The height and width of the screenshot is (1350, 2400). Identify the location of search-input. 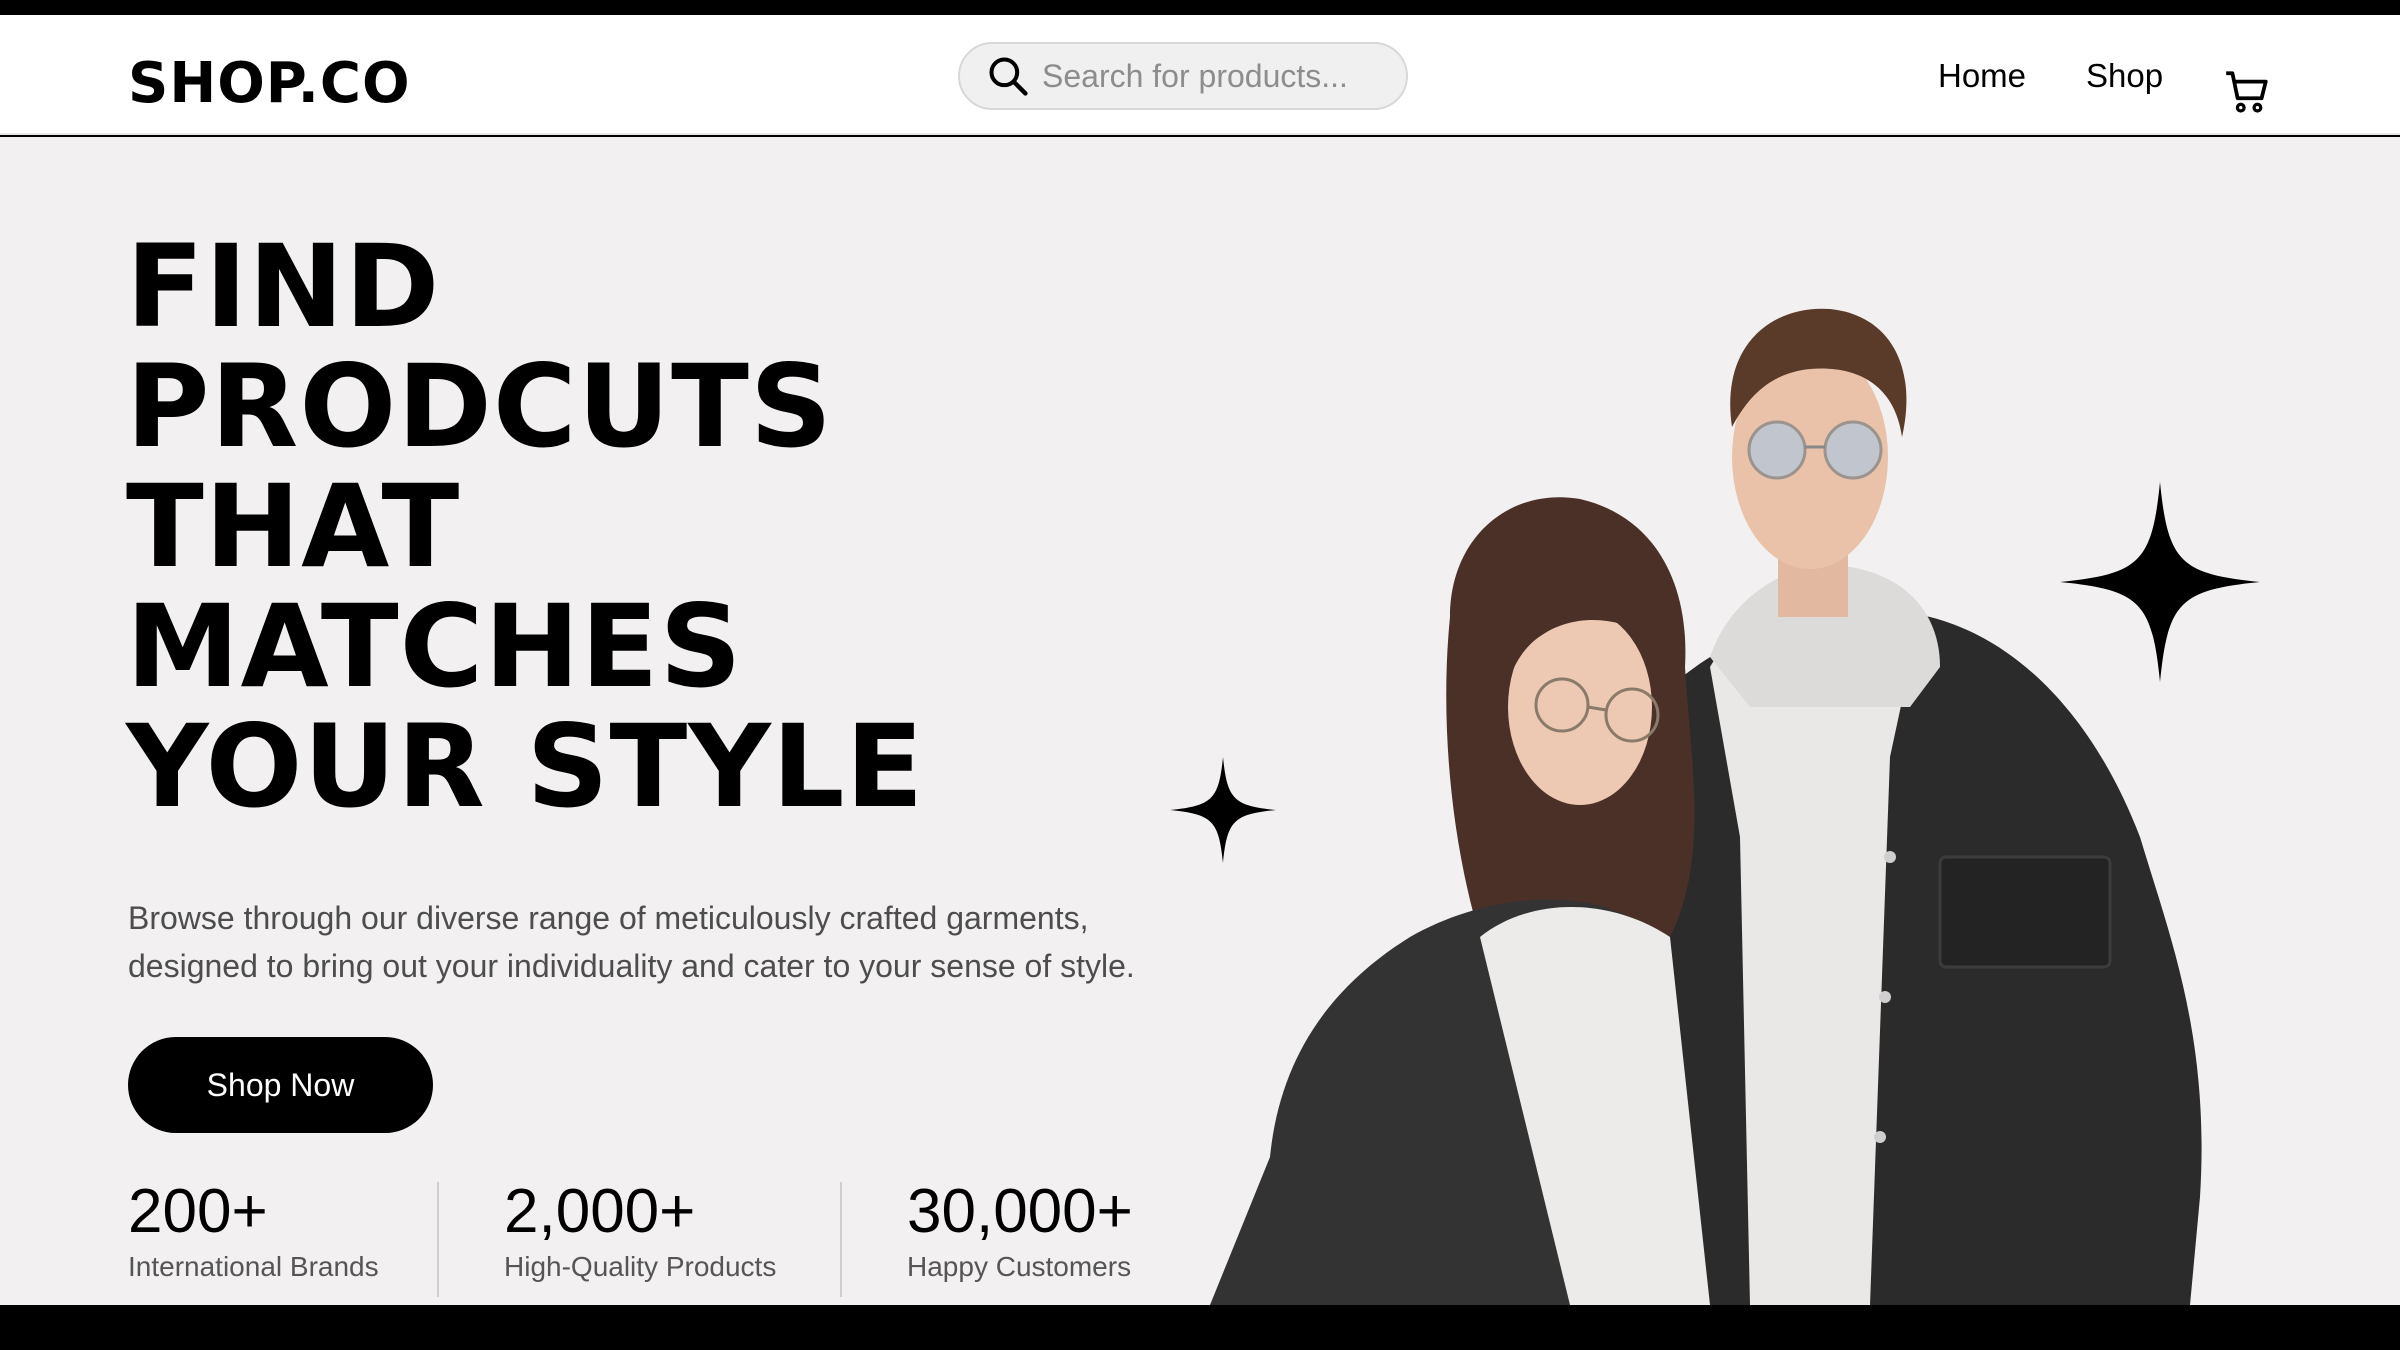
(1202, 76).